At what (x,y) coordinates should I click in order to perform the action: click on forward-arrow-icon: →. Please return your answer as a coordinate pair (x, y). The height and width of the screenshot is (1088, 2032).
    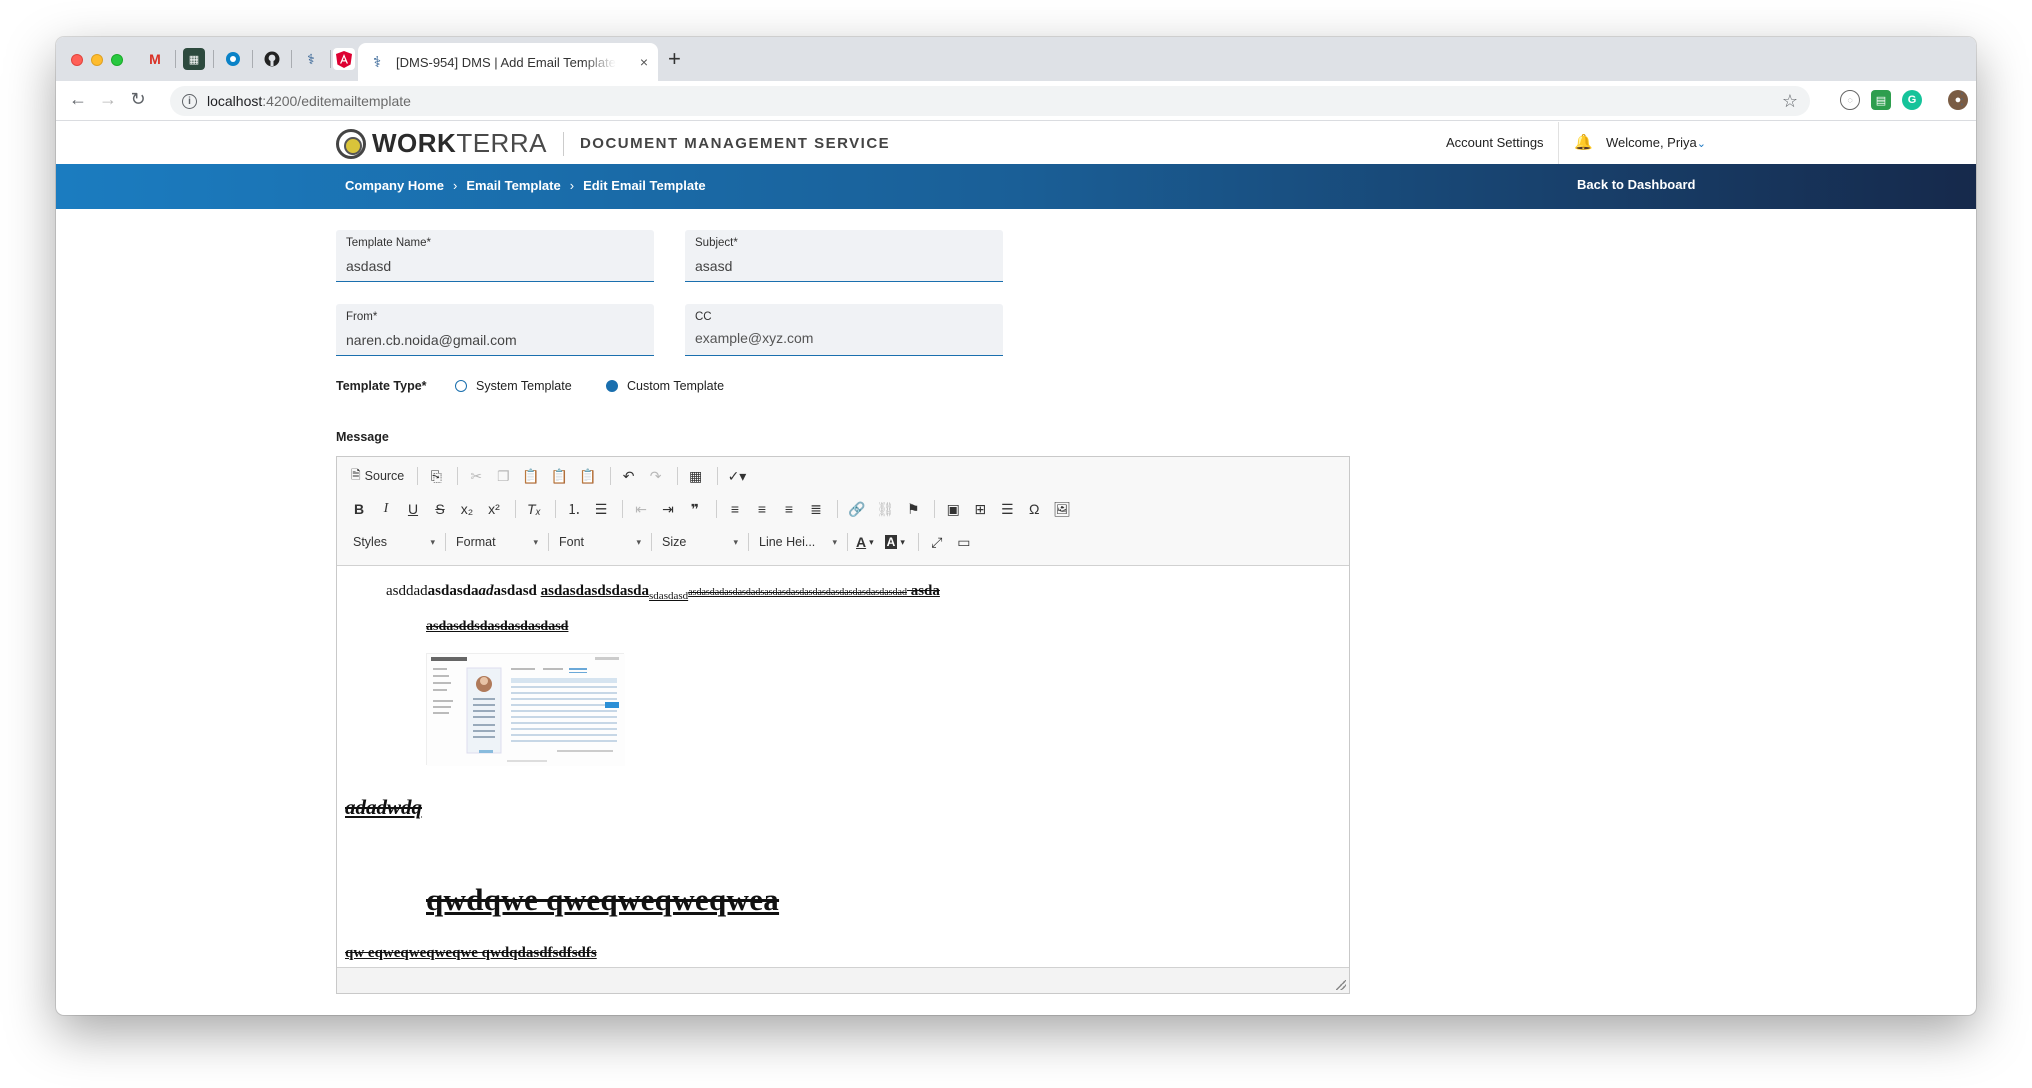
    Looking at the image, I should click on (108, 99).